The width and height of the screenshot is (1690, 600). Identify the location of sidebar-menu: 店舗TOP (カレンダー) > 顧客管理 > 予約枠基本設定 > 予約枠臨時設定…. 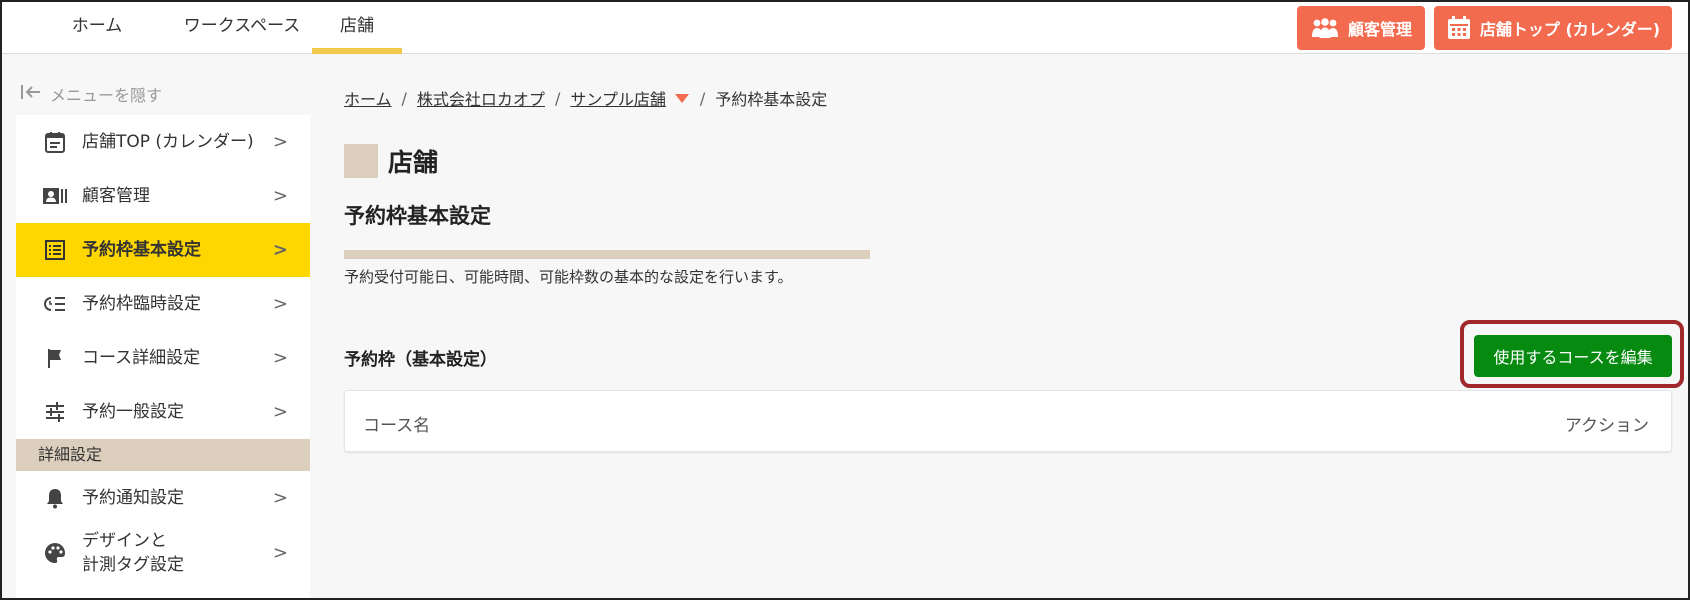
(163, 356).